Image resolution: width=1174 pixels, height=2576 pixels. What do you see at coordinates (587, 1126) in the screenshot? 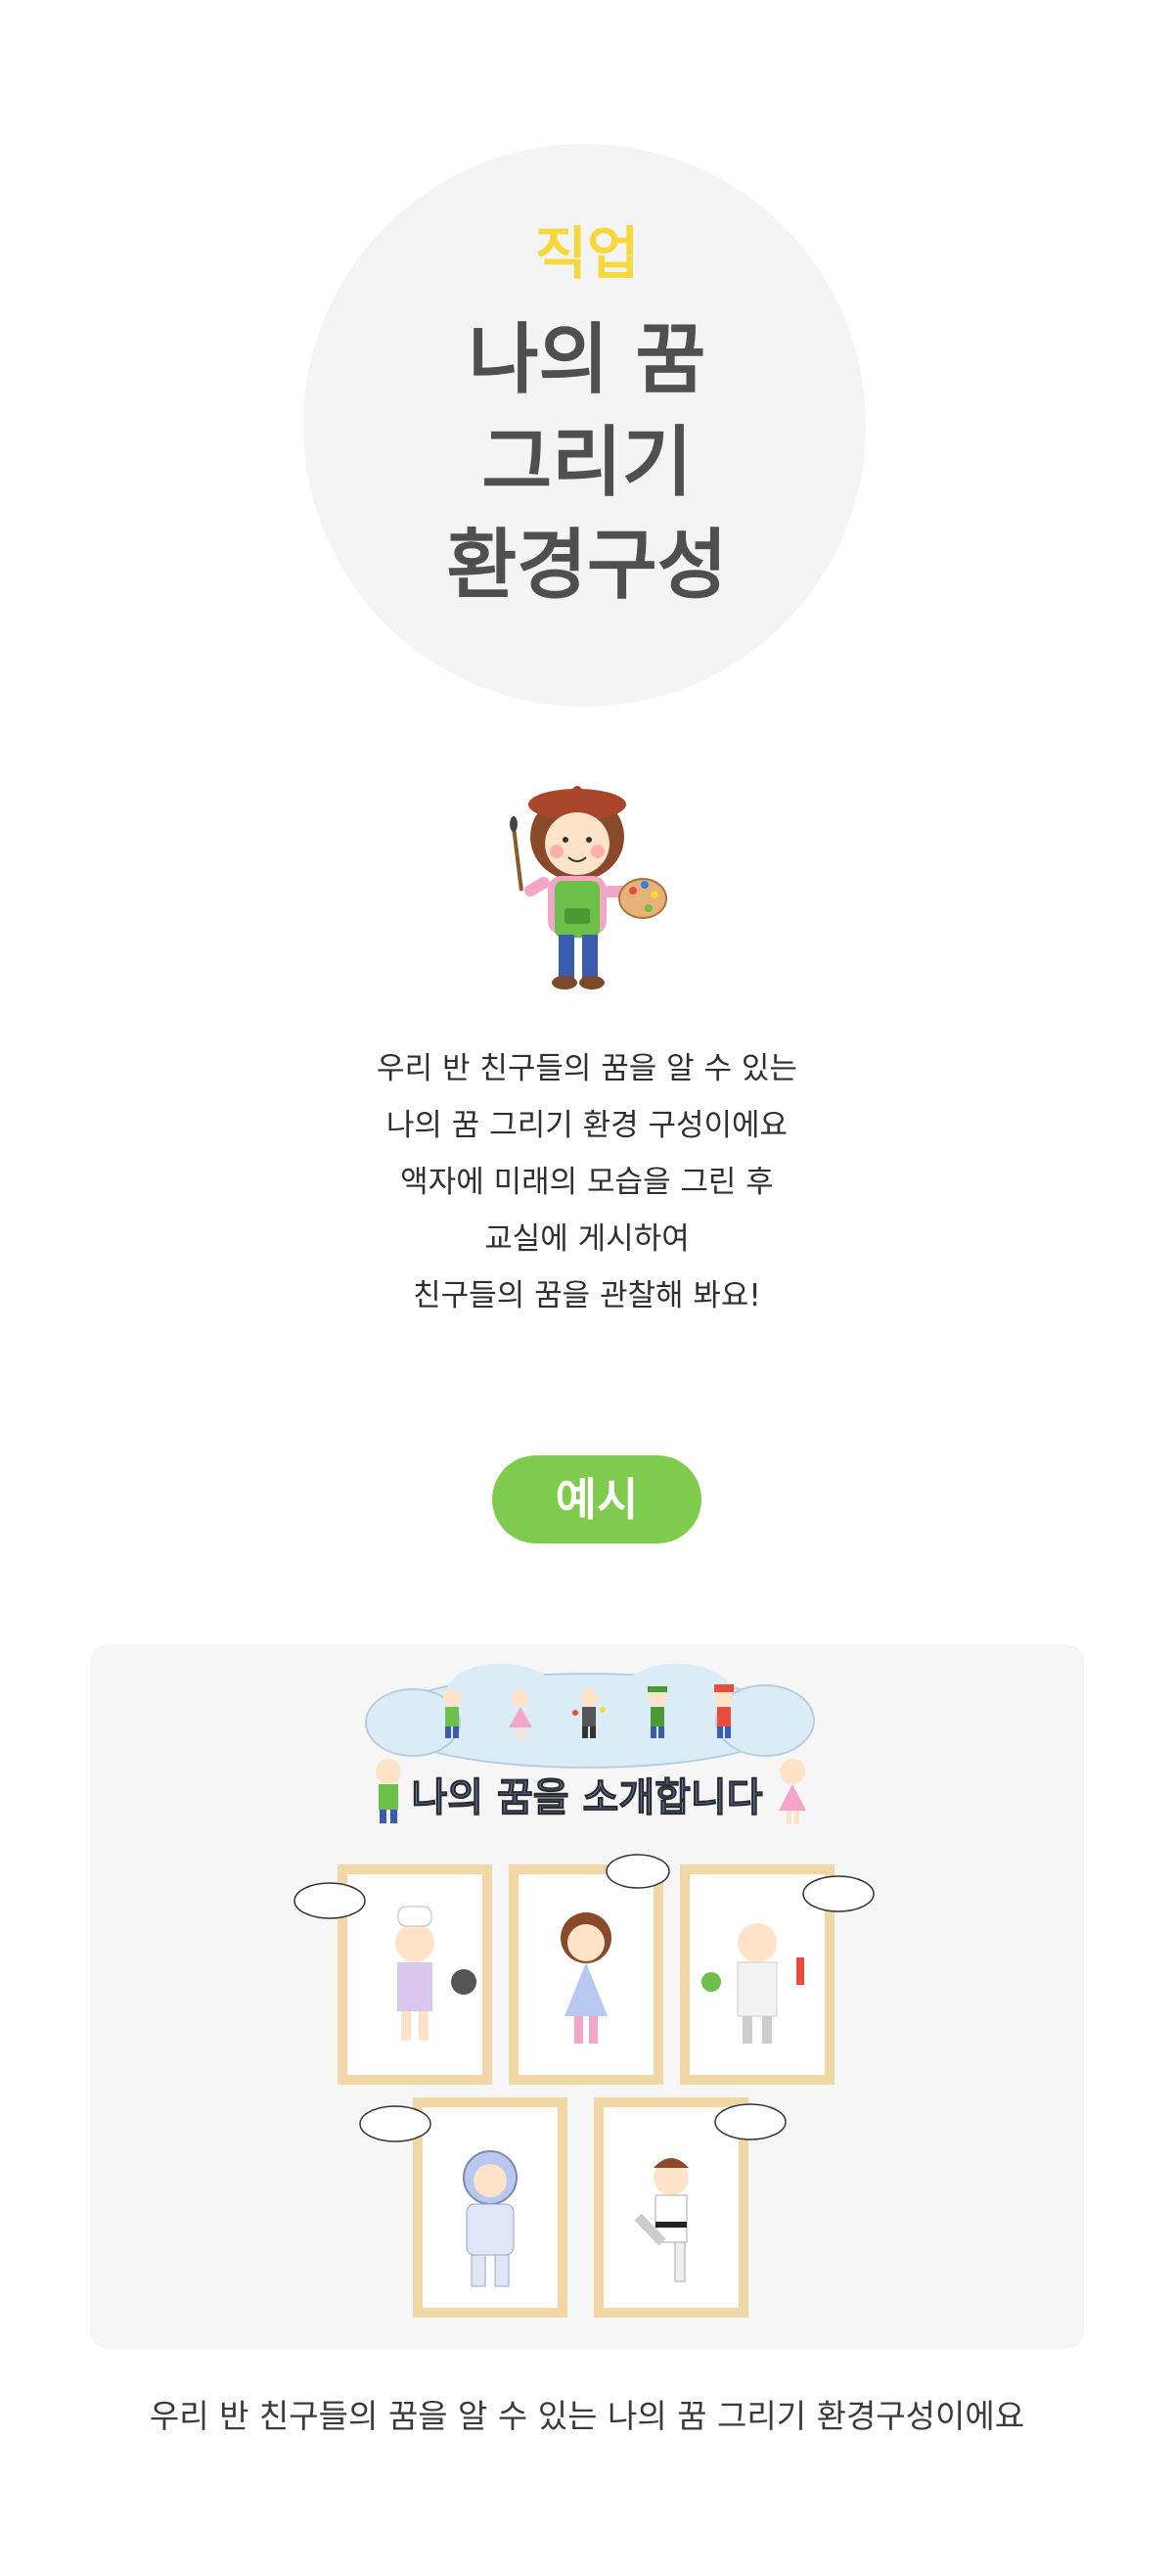
I see `description-line-2: 나의 꿈 그리기 환경 구성이에요` at bounding box center [587, 1126].